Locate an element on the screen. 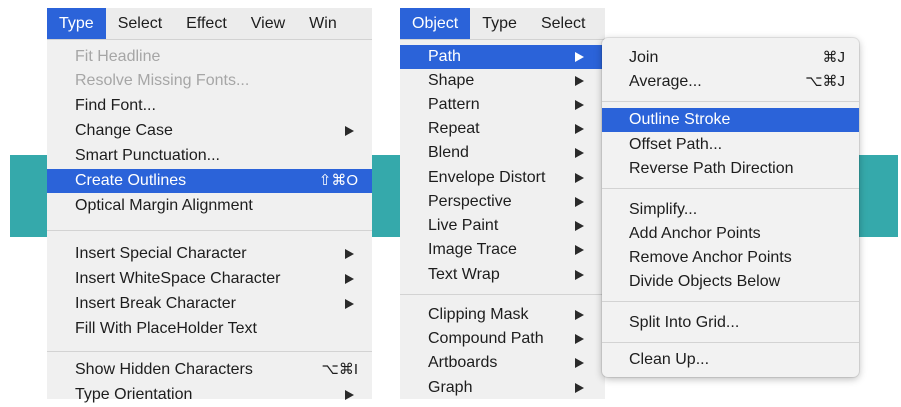 This screenshot has height=407, width=901. teal-band-left is located at coordinates (30, 196).